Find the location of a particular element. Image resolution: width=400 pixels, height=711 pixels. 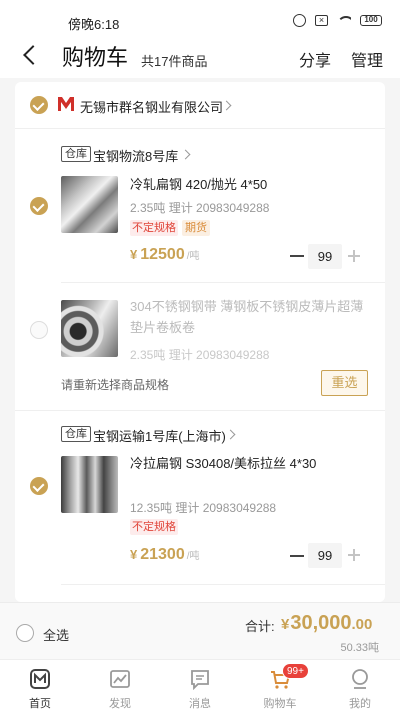

header: 购物车 共17件商品 分享 管理 is located at coordinates (200, 56).